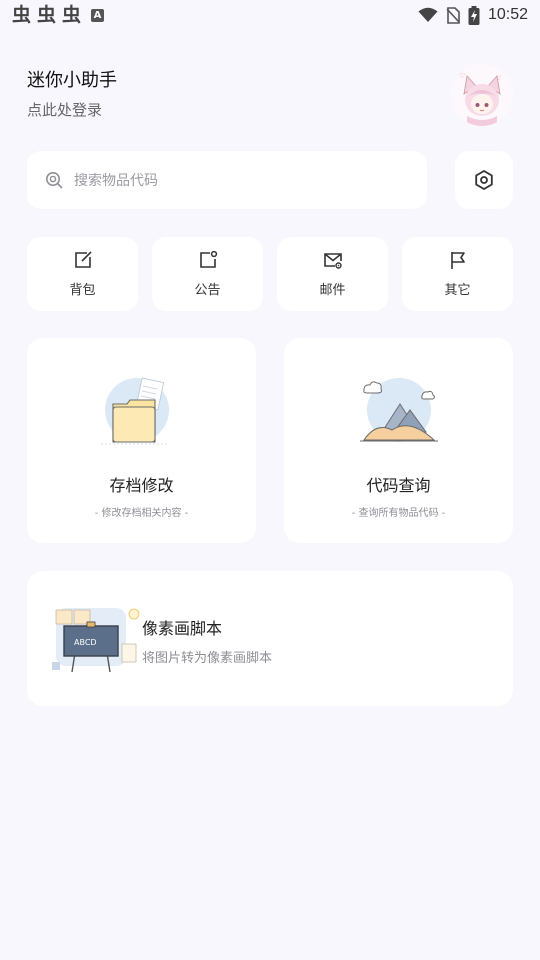 This screenshot has height=960, width=540. Describe the element at coordinates (58, 14) in the screenshot. I see `status-bar-left: 虫 虫 虫 A` at that location.